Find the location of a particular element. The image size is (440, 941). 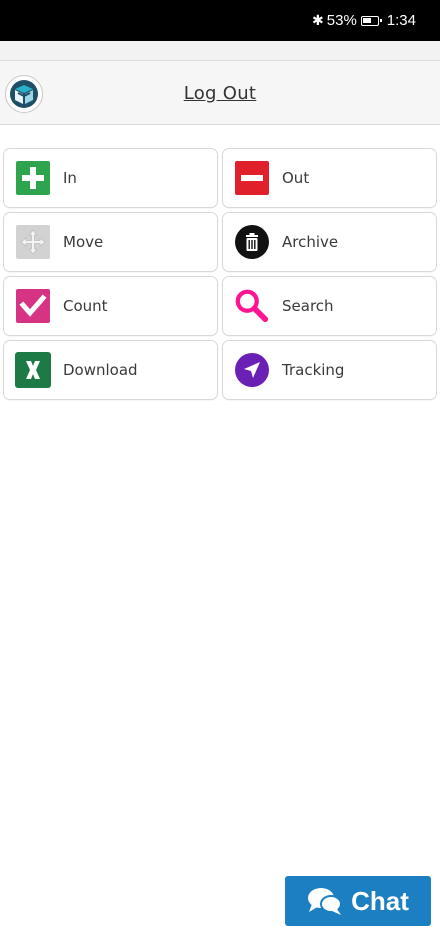

logout-link: Log Out is located at coordinates (220, 93).